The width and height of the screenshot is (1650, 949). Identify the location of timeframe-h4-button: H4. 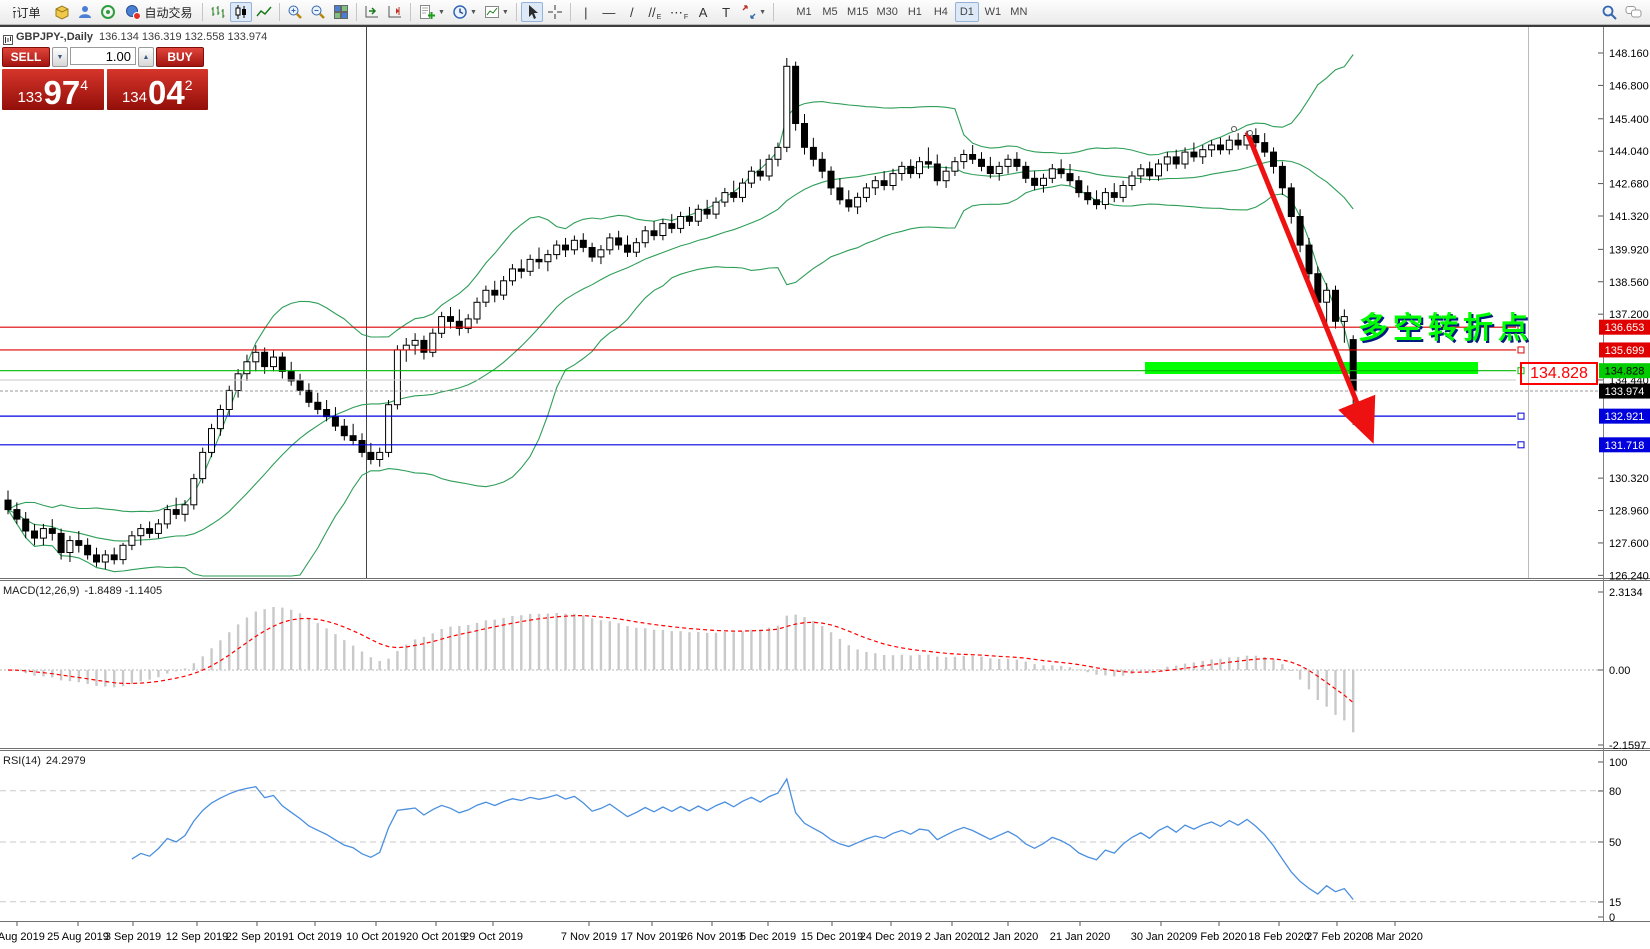
(941, 12).